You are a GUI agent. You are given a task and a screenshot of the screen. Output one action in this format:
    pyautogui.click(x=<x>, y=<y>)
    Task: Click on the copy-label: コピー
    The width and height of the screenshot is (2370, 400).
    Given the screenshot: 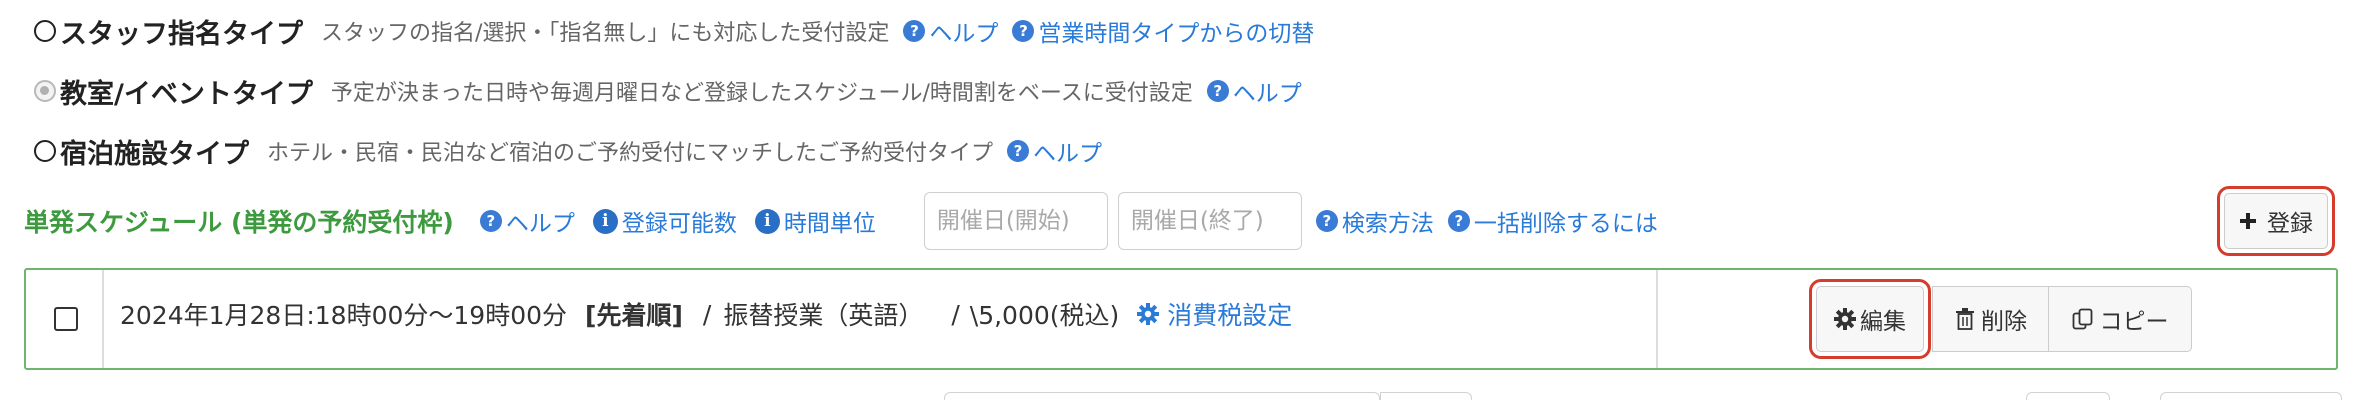 What is the action you would take?
    pyautogui.click(x=2134, y=322)
    